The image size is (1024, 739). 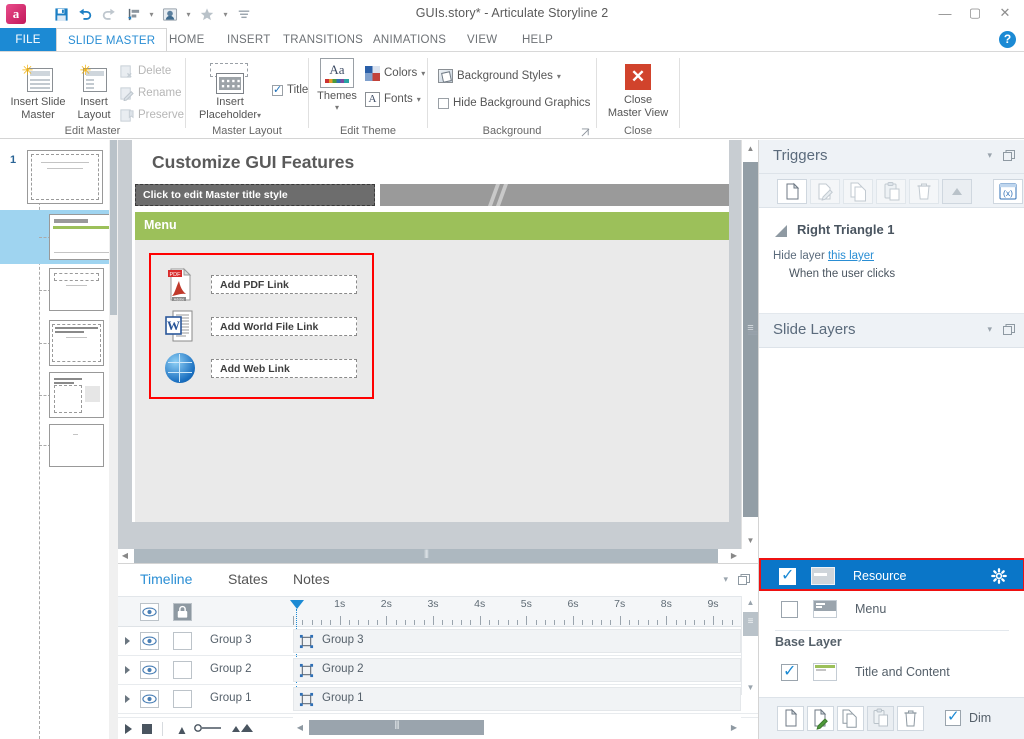 What do you see at coordinates (187, 40) in the screenshot?
I see `tab-home: HOME` at bounding box center [187, 40].